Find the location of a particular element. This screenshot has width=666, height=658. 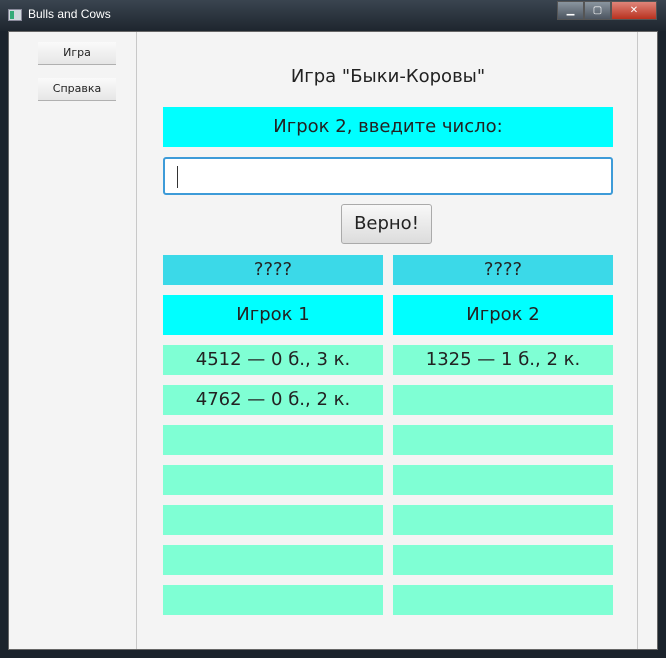

secret-number-player-1: ???? is located at coordinates (273, 270).